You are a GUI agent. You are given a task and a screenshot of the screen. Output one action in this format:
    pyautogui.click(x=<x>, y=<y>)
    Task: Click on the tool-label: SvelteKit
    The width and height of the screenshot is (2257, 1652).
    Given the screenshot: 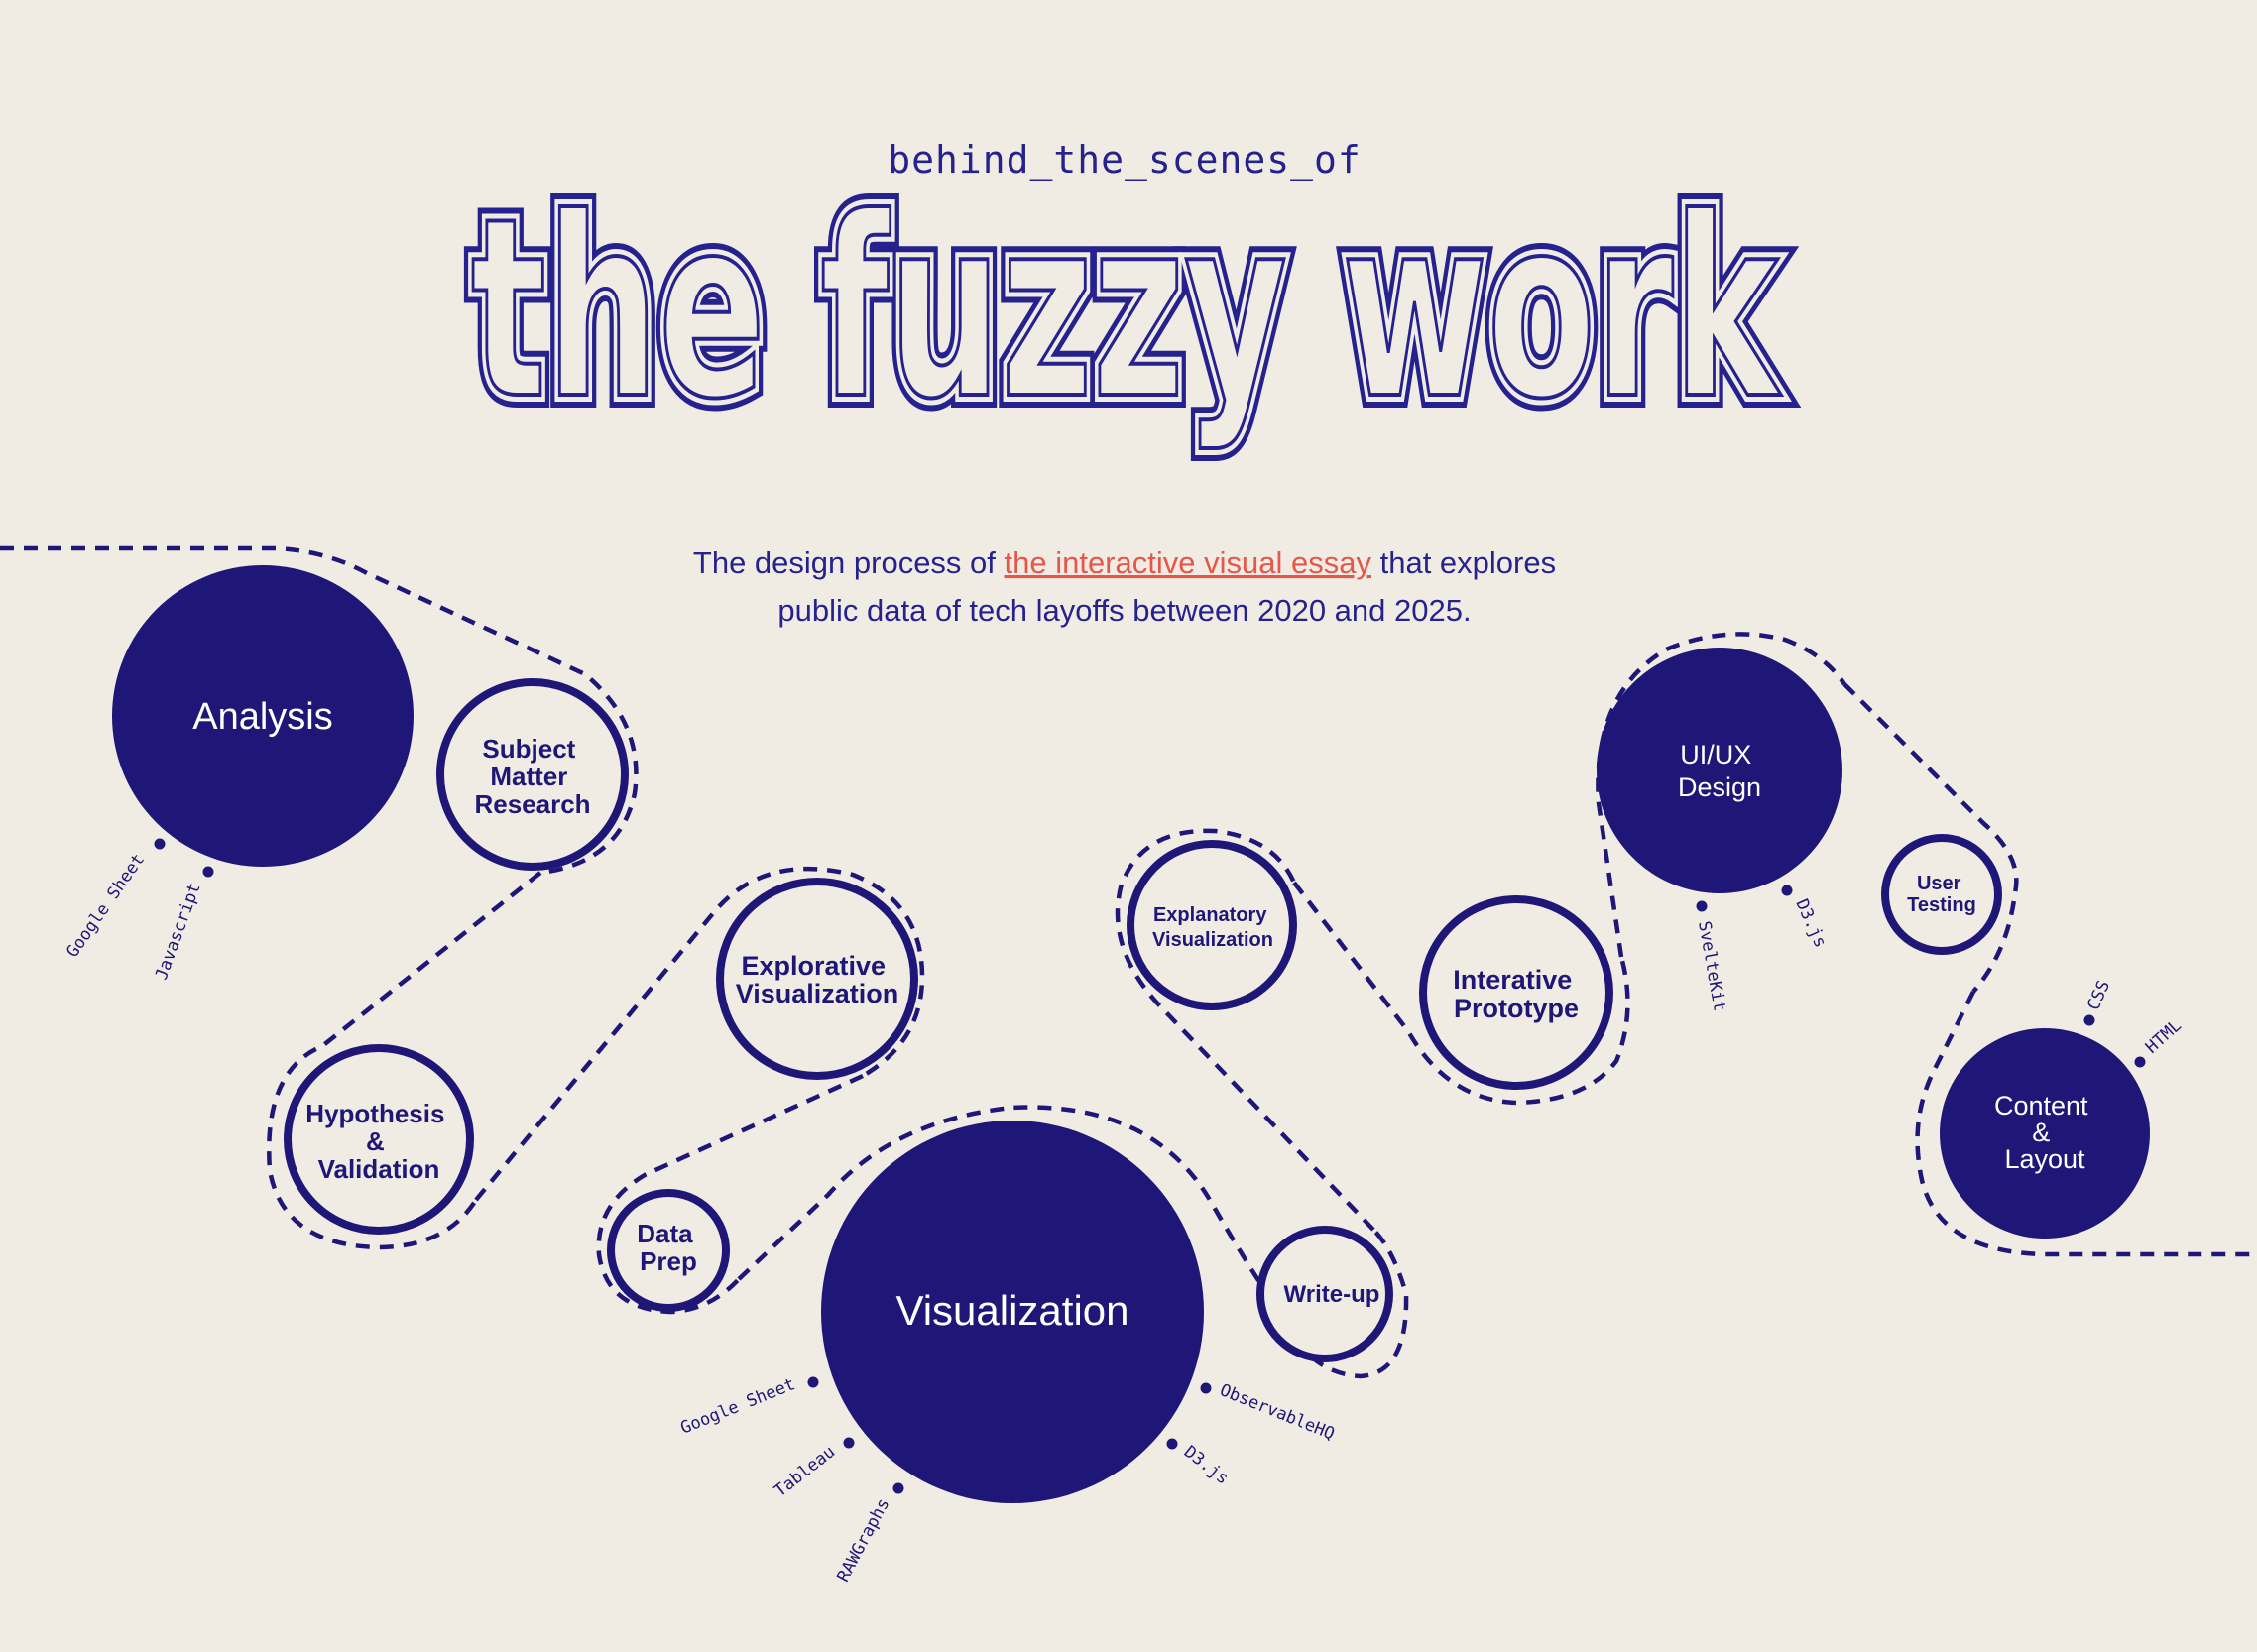 What is the action you would take?
    pyautogui.click(x=1711, y=965)
    